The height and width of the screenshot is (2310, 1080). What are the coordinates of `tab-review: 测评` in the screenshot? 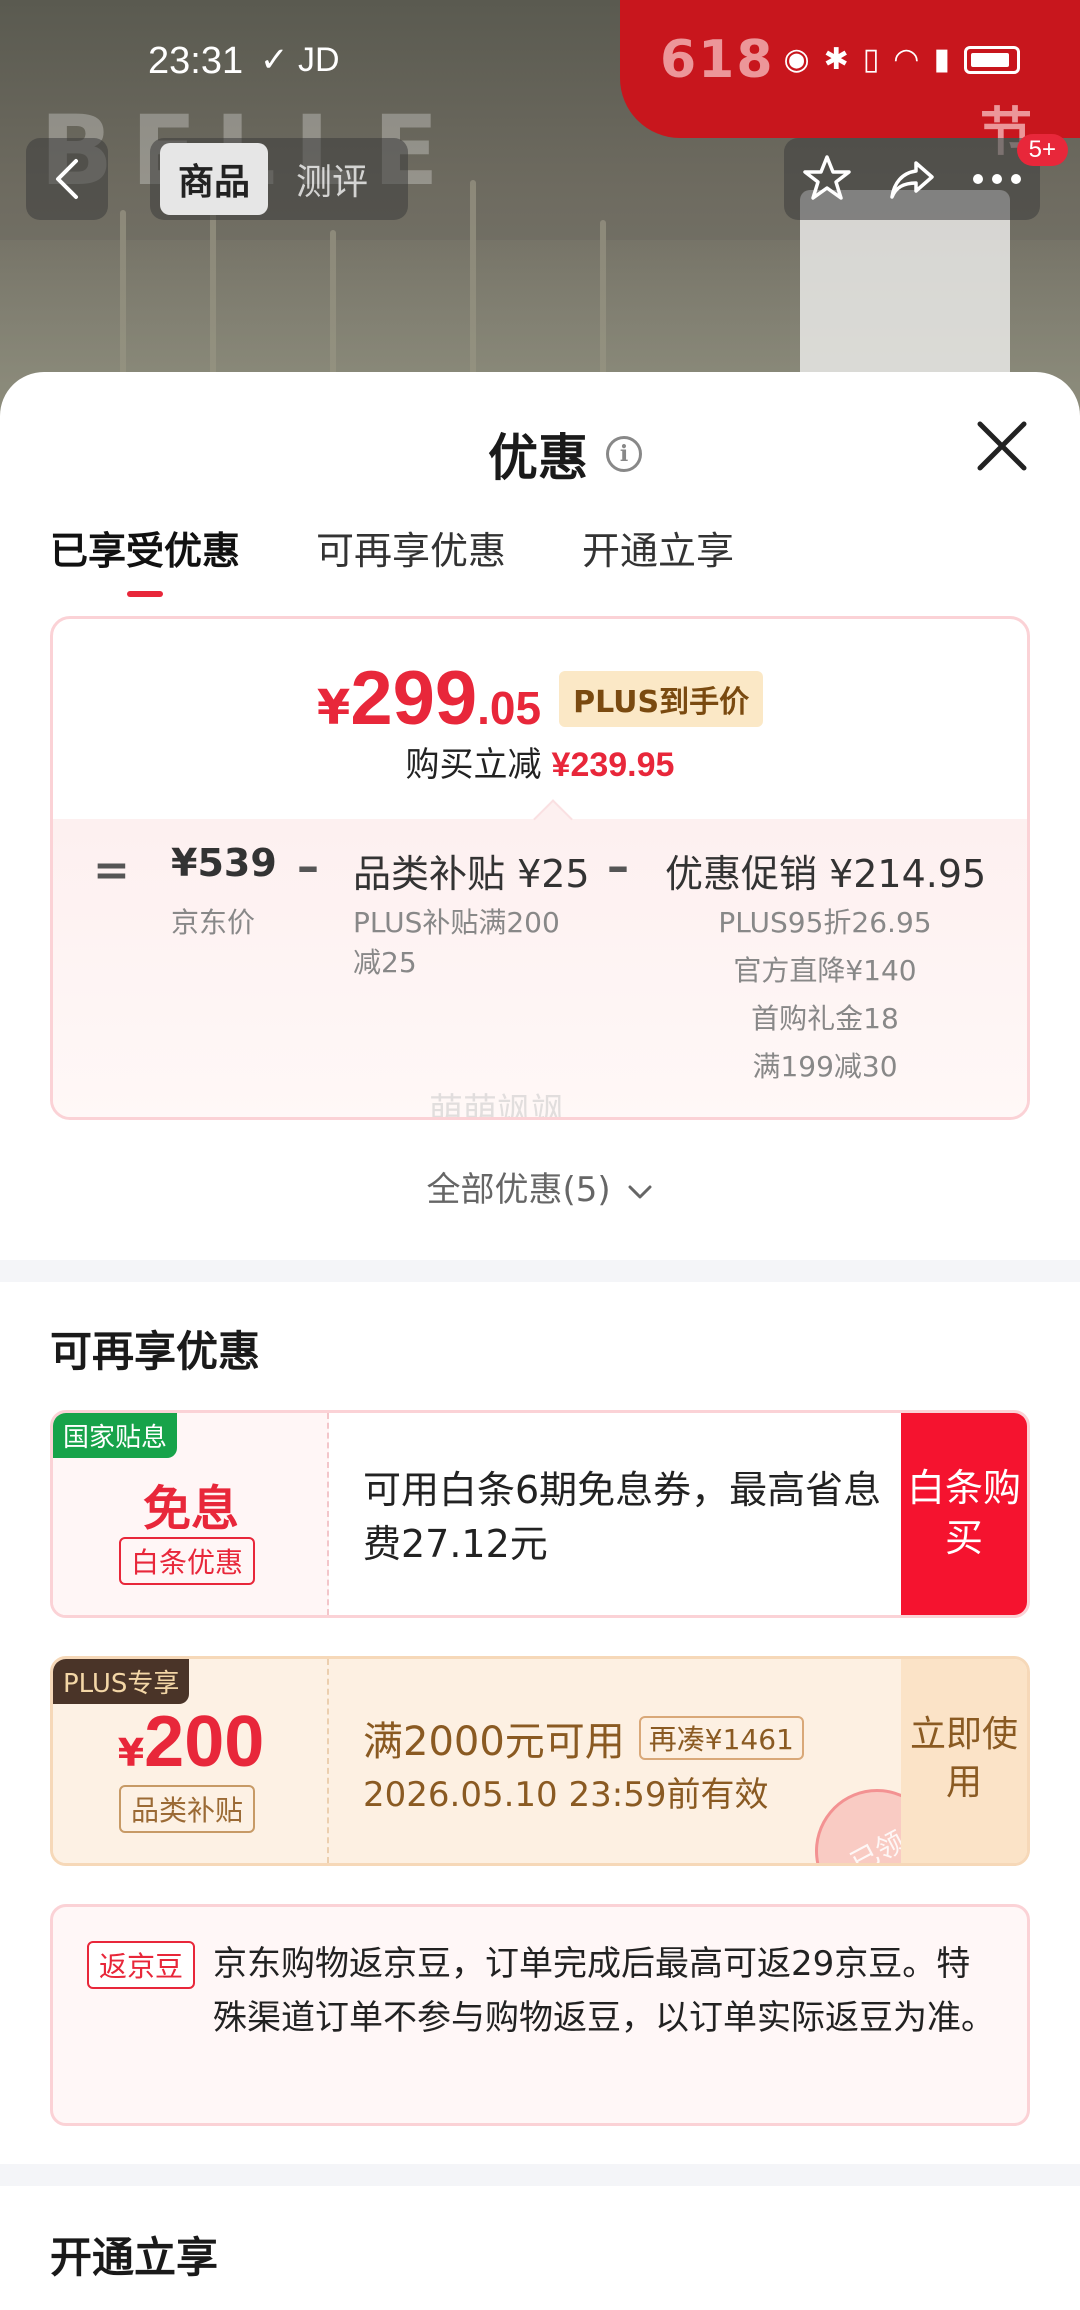 It's located at (332, 179).